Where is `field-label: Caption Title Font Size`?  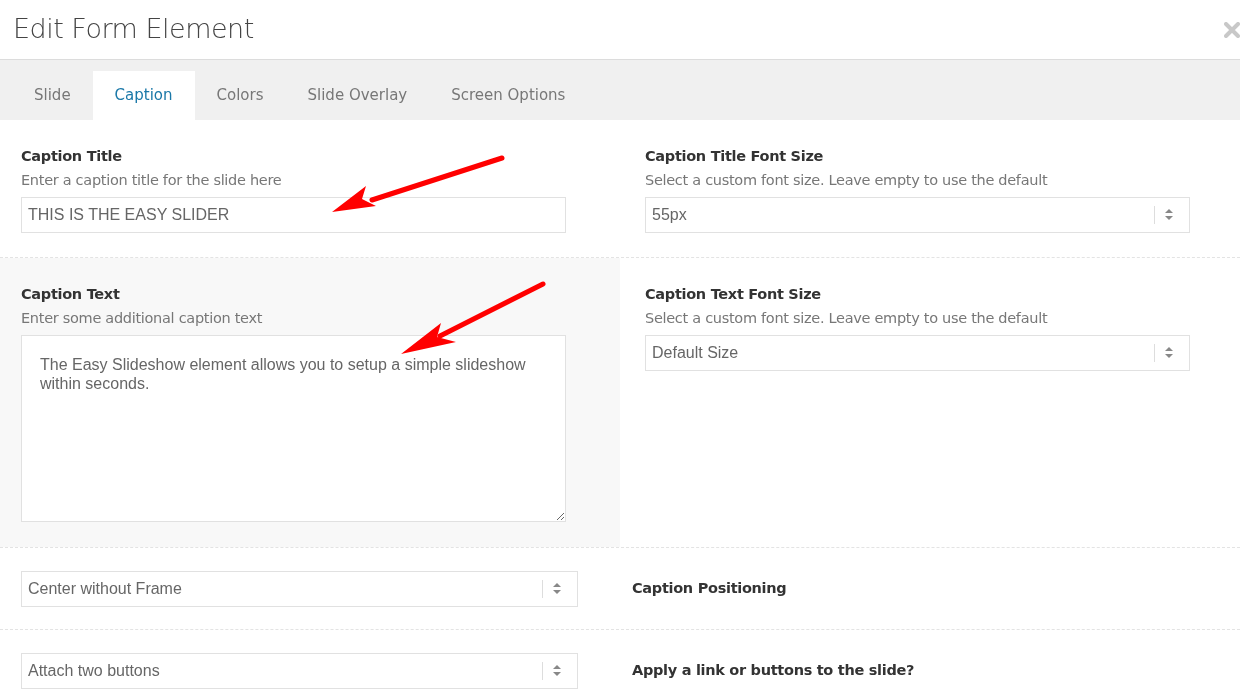 field-label: Caption Title Font Size is located at coordinates (735, 156).